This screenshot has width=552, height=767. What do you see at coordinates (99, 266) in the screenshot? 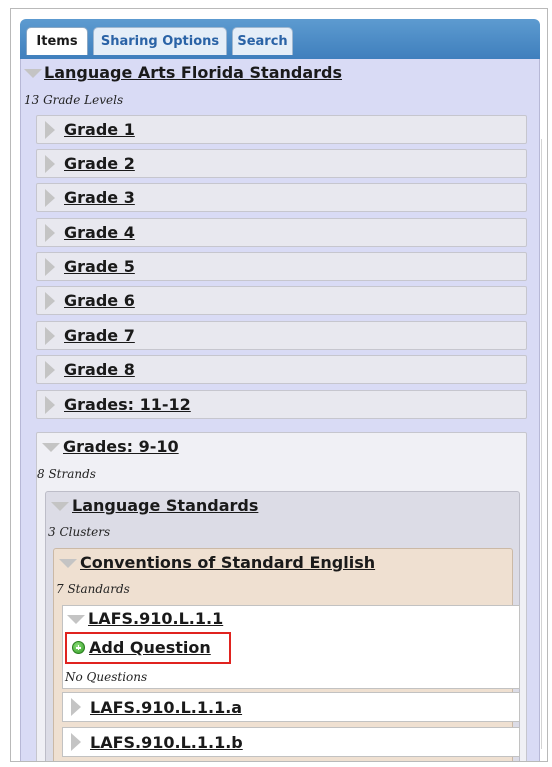
I see `grade-title: Grade 5` at bounding box center [99, 266].